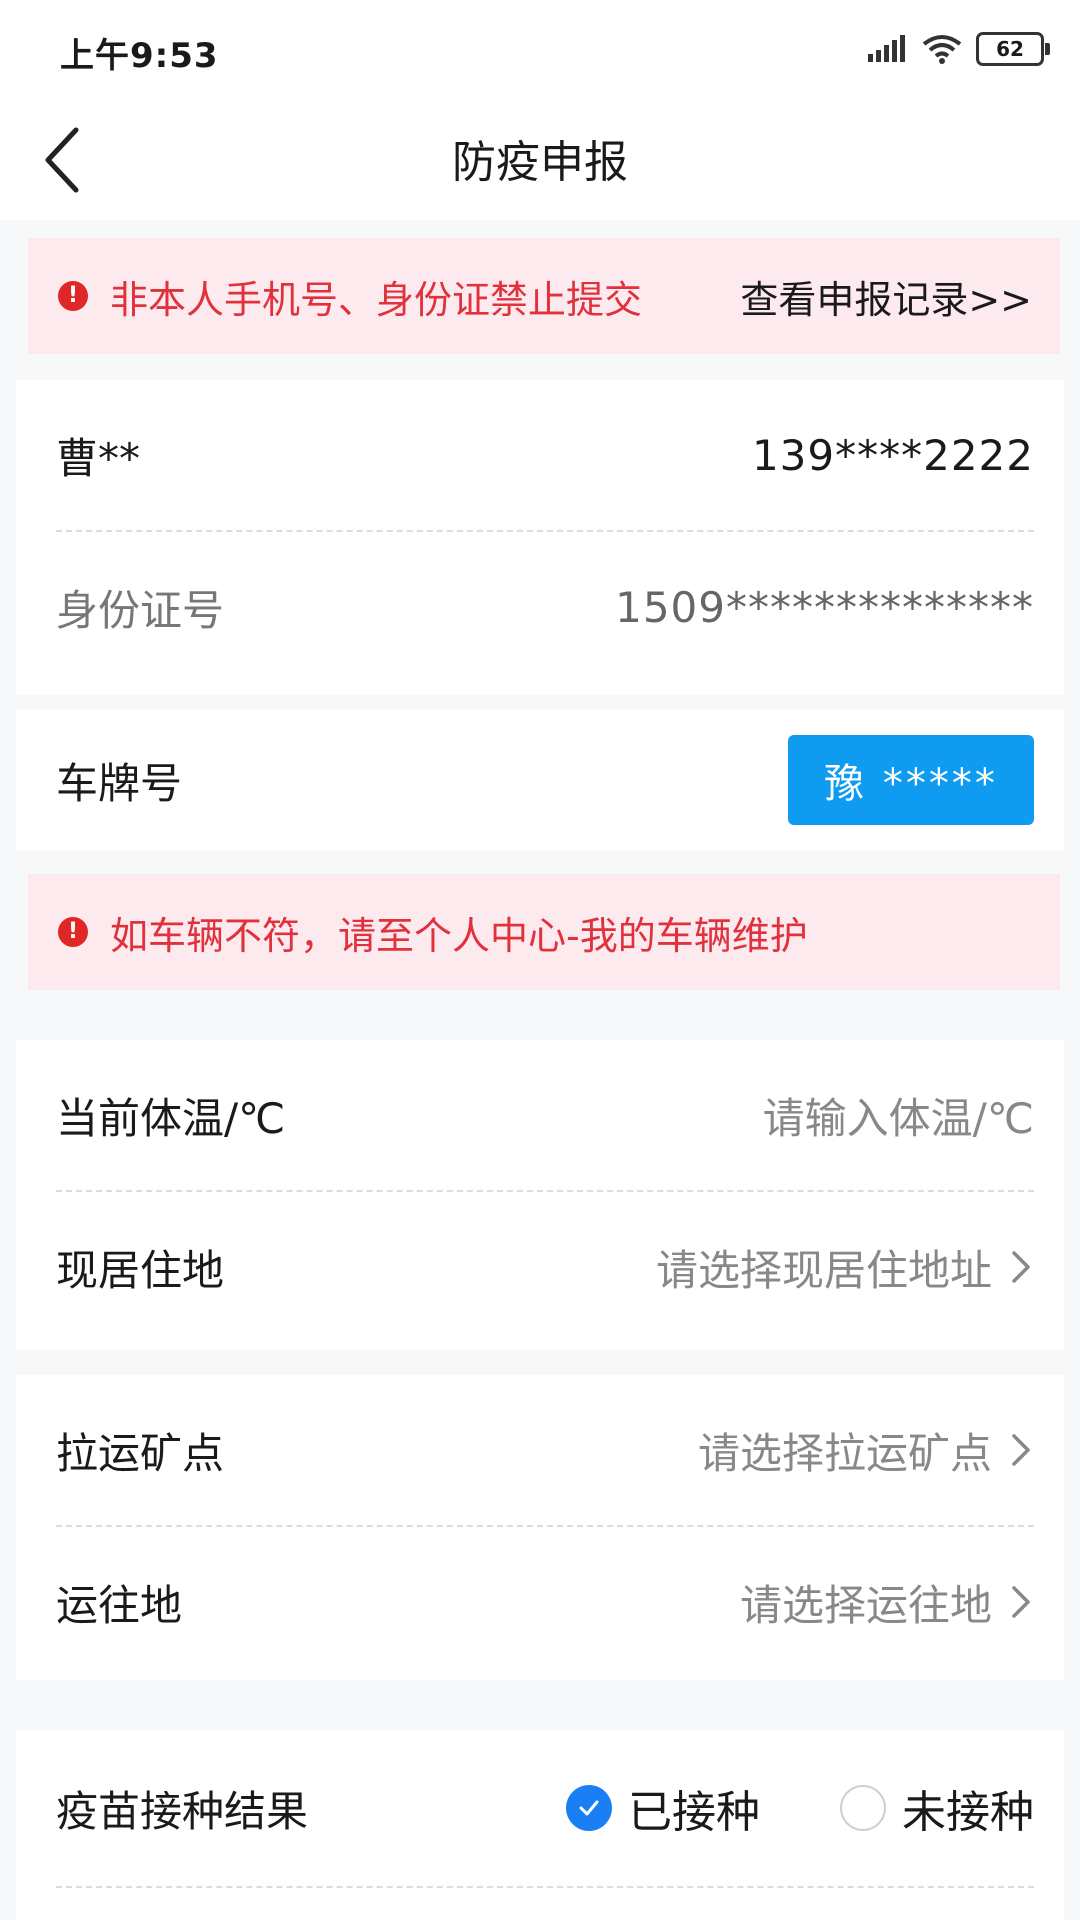 This screenshot has height=1920, width=1080. What do you see at coordinates (545, 456) in the screenshot?
I see `name-phone-row: 曹** 139****2222` at bounding box center [545, 456].